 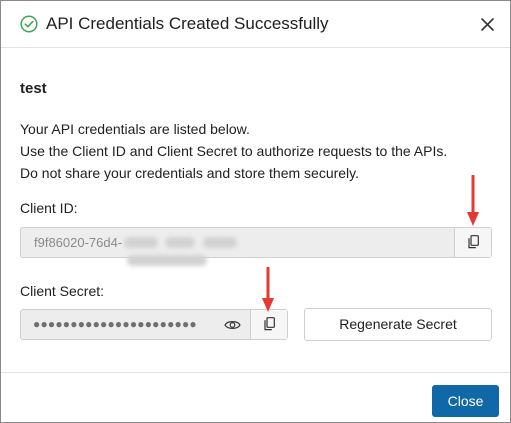 I want to click on close-icon, so click(x=487, y=24).